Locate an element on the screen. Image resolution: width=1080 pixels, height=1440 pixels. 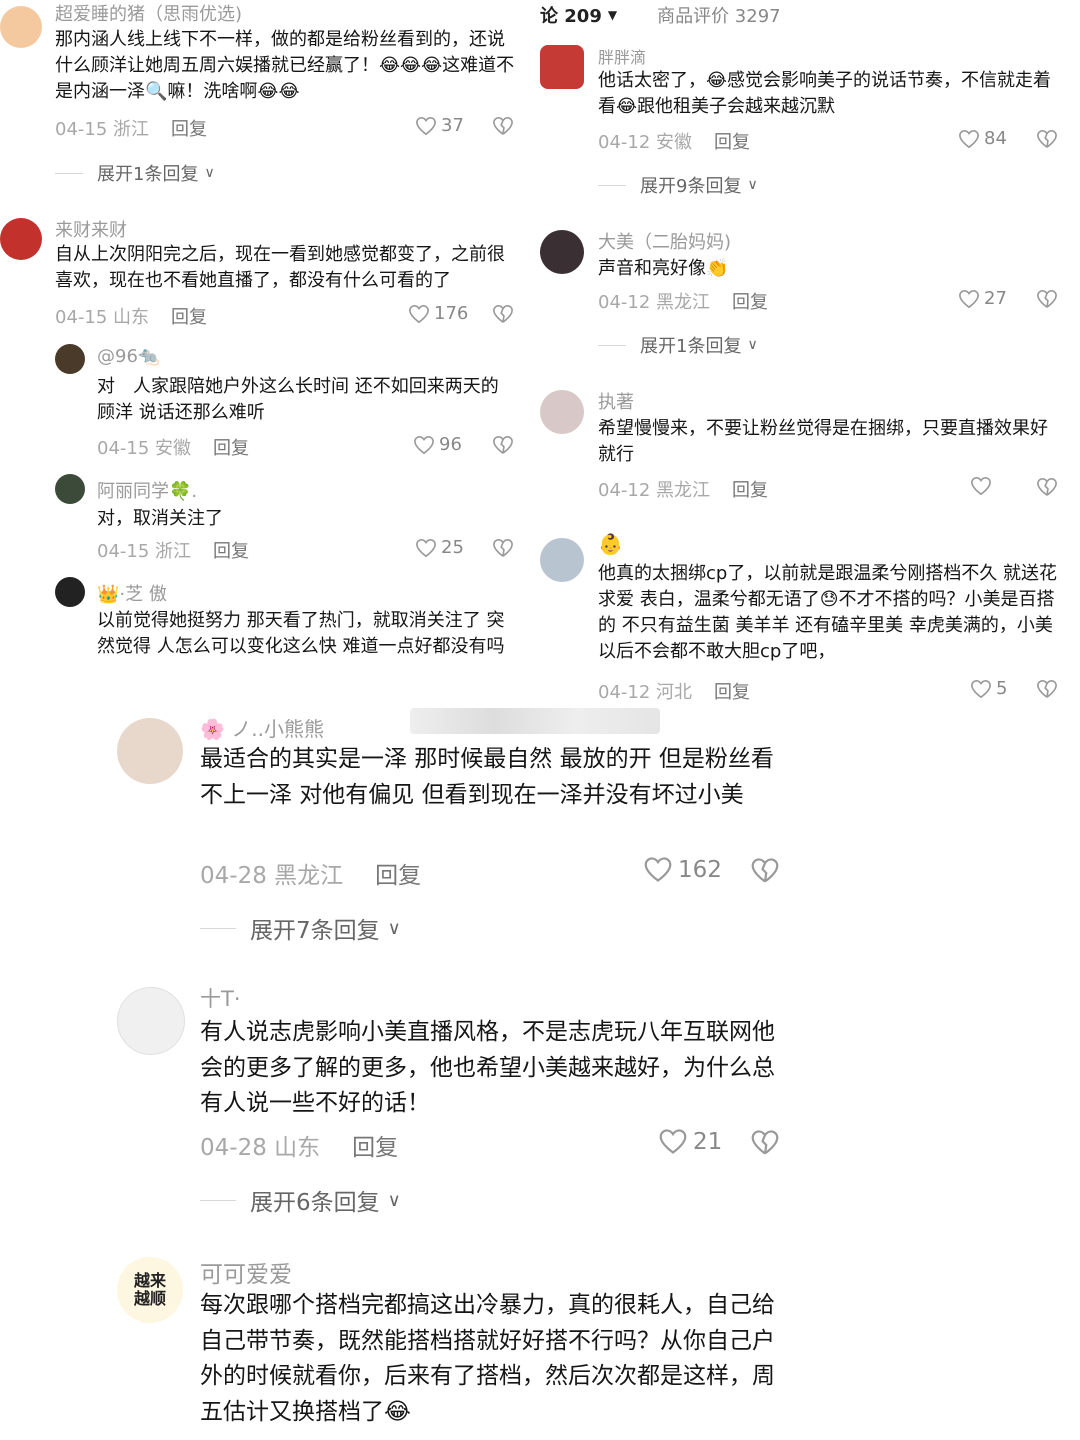
comment-username: 阿丽同学🍀. is located at coordinates (147, 490).